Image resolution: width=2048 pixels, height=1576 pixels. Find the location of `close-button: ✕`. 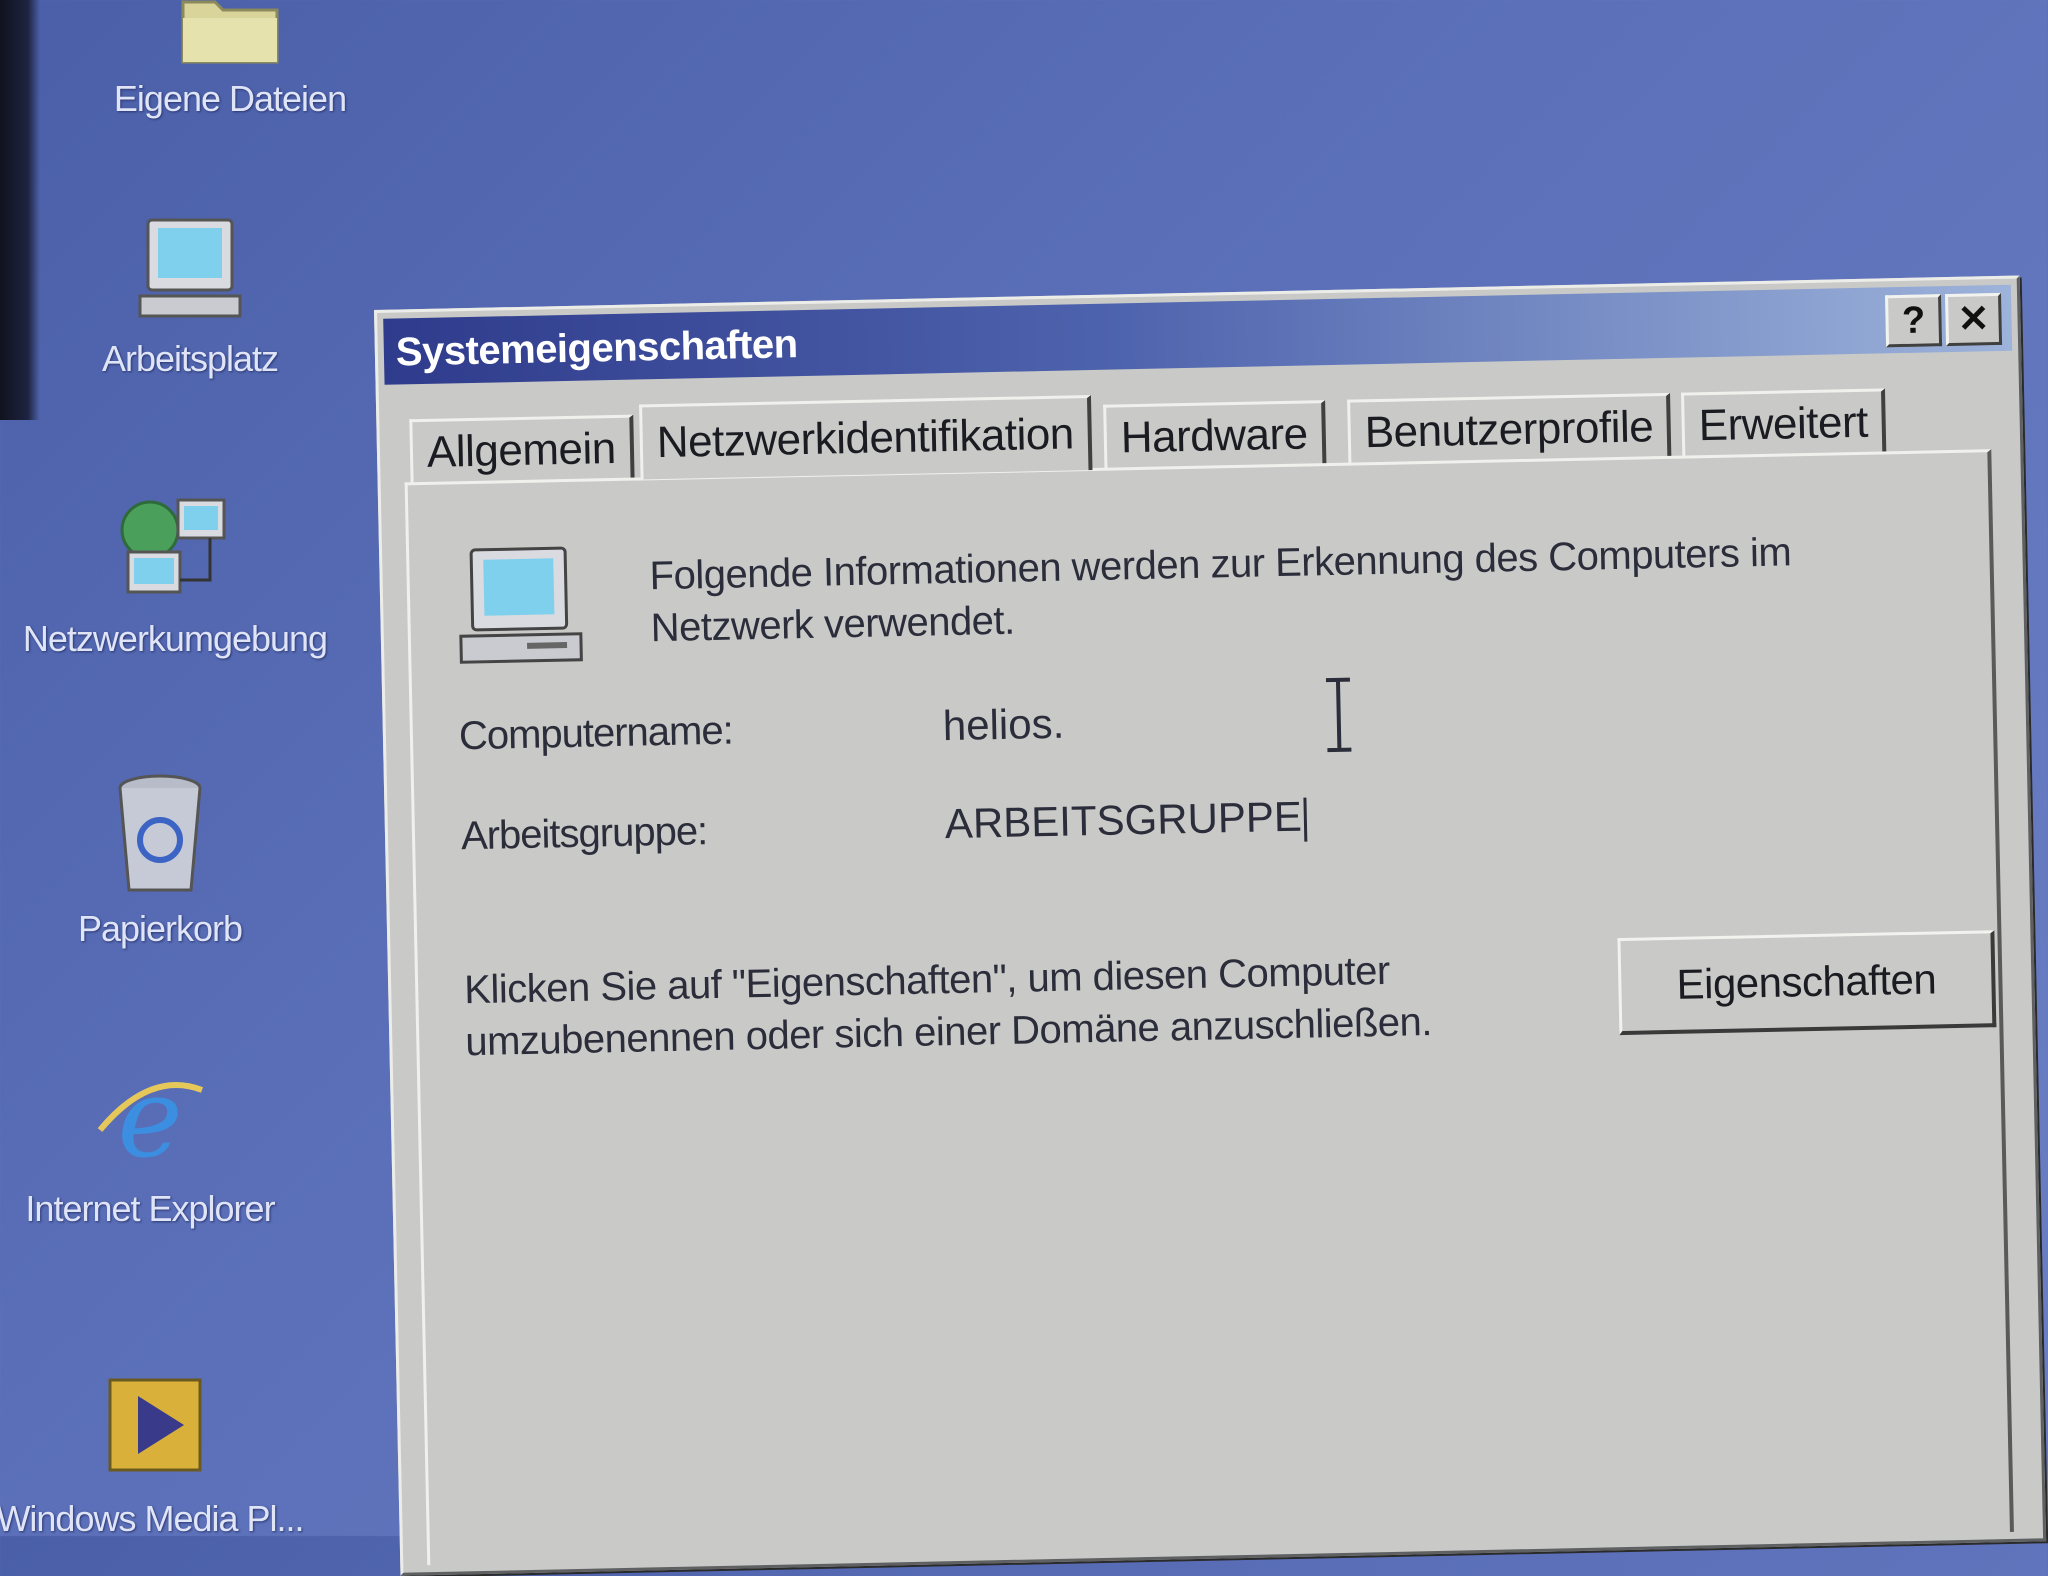

close-button: ✕ is located at coordinates (1974, 319).